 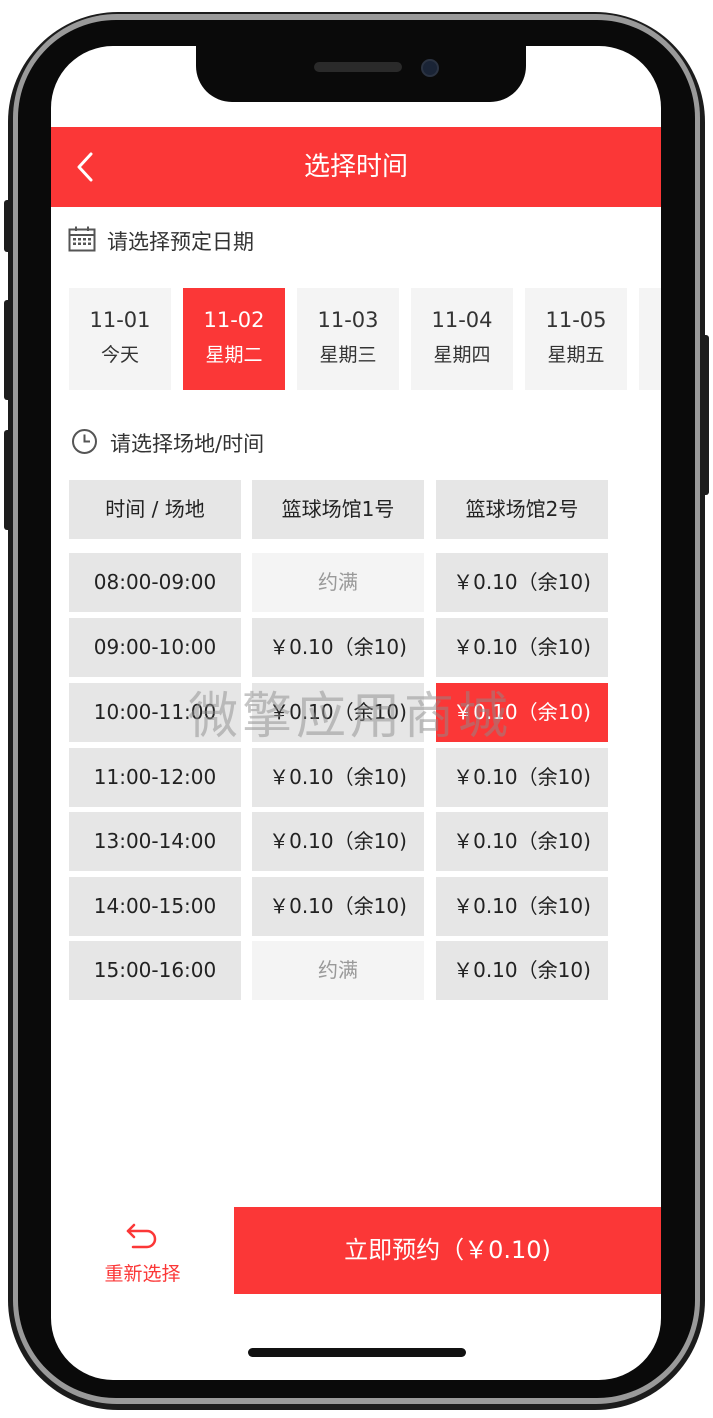 What do you see at coordinates (84, 441) in the screenshot?
I see `clock-icon` at bounding box center [84, 441].